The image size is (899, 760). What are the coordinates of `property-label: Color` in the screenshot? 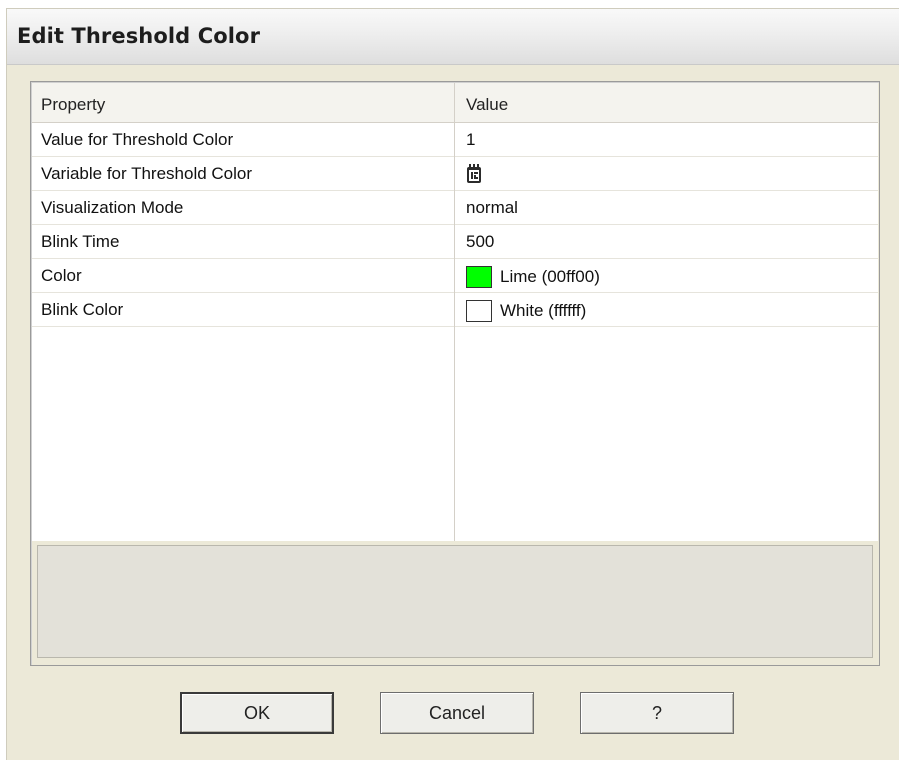 It's located at (61, 275).